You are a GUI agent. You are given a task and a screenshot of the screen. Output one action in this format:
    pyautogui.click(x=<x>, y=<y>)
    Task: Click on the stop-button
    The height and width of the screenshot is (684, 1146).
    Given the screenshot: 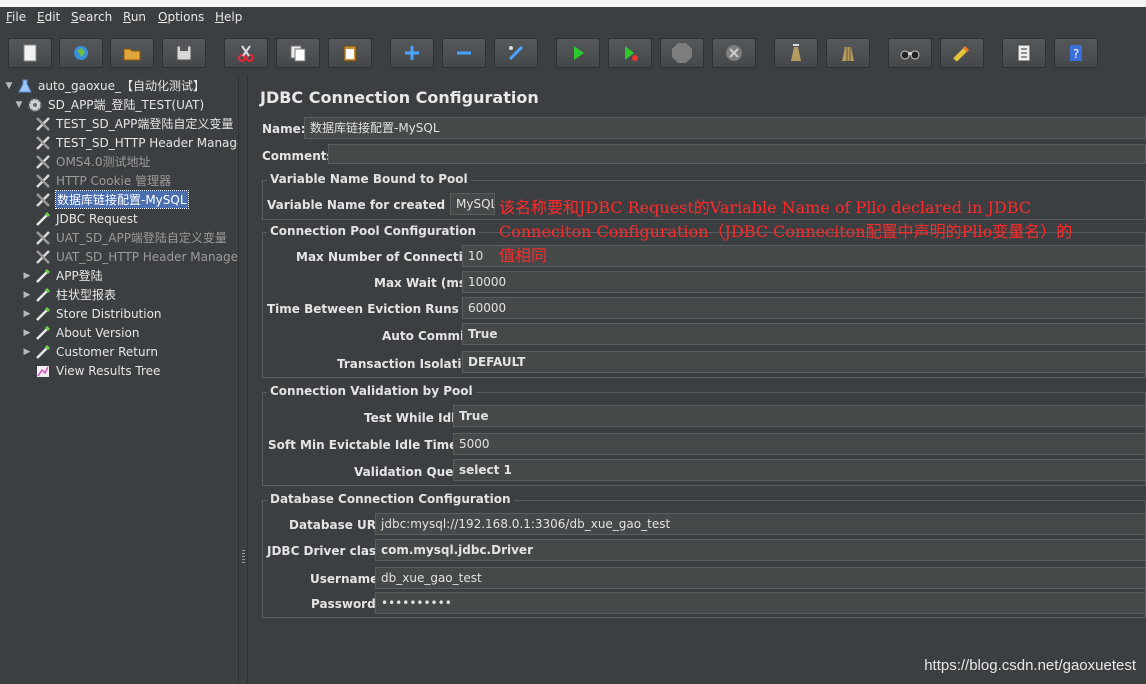 What is the action you would take?
    pyautogui.click(x=682, y=53)
    